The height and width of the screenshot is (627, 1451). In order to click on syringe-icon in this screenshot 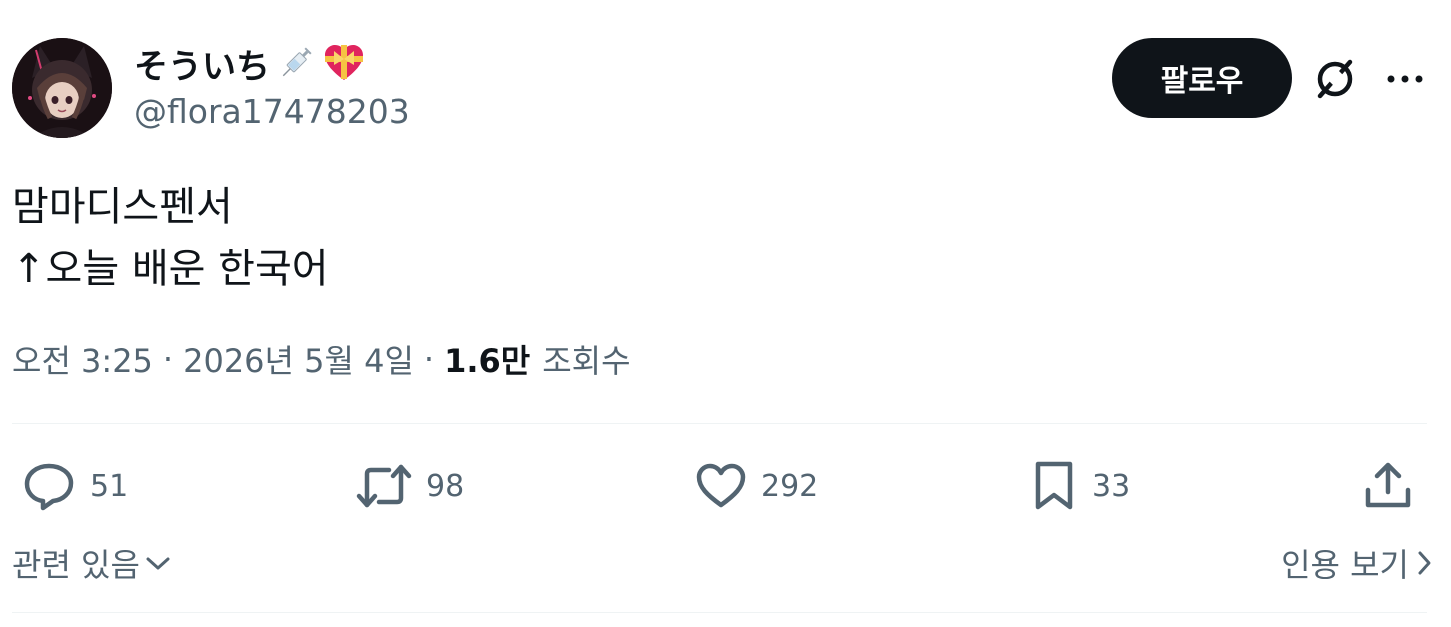, I will do `click(296, 63)`.